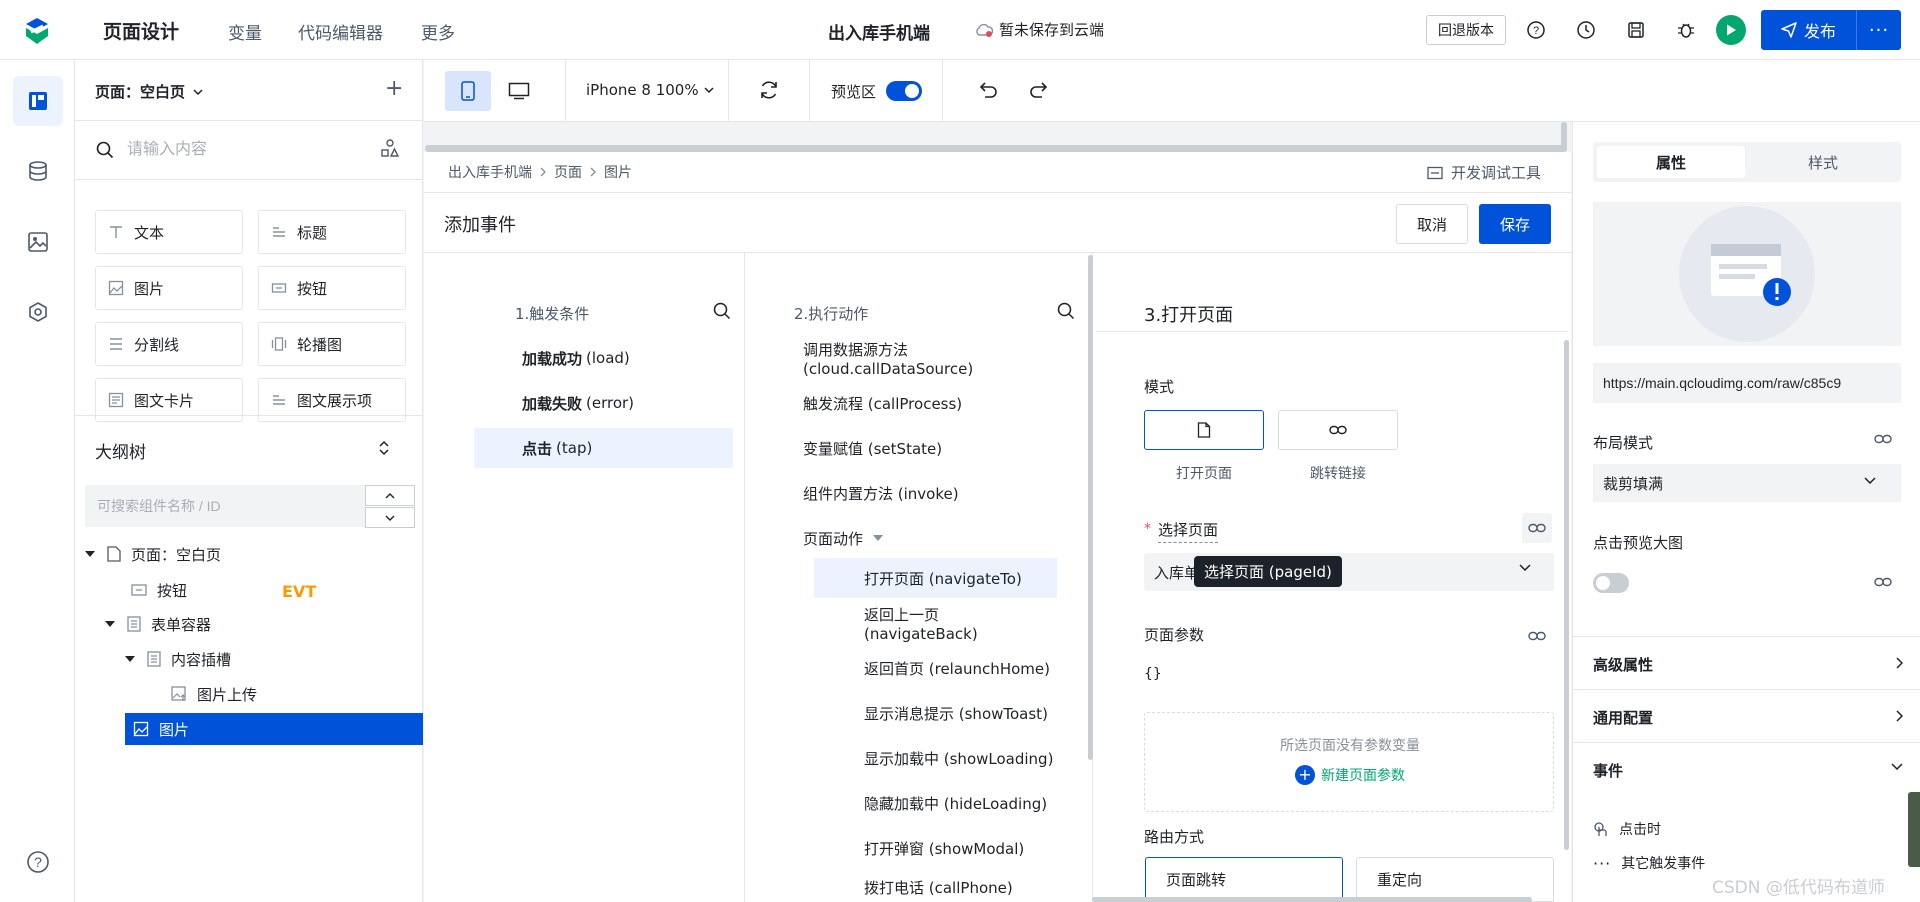 This screenshot has width=1920, height=902. Describe the element at coordinates (384, 448) in the screenshot. I see `expand-collapse-icon` at that location.